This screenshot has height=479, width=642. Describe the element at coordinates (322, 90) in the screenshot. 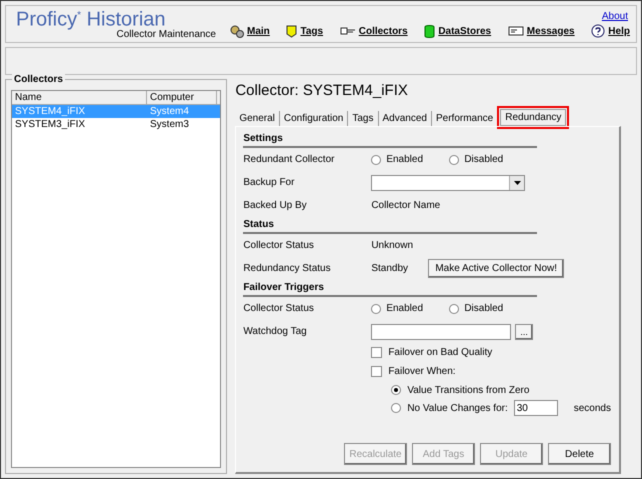

I see `collector-title: Collector: SYSTEM4_iFIX` at that location.